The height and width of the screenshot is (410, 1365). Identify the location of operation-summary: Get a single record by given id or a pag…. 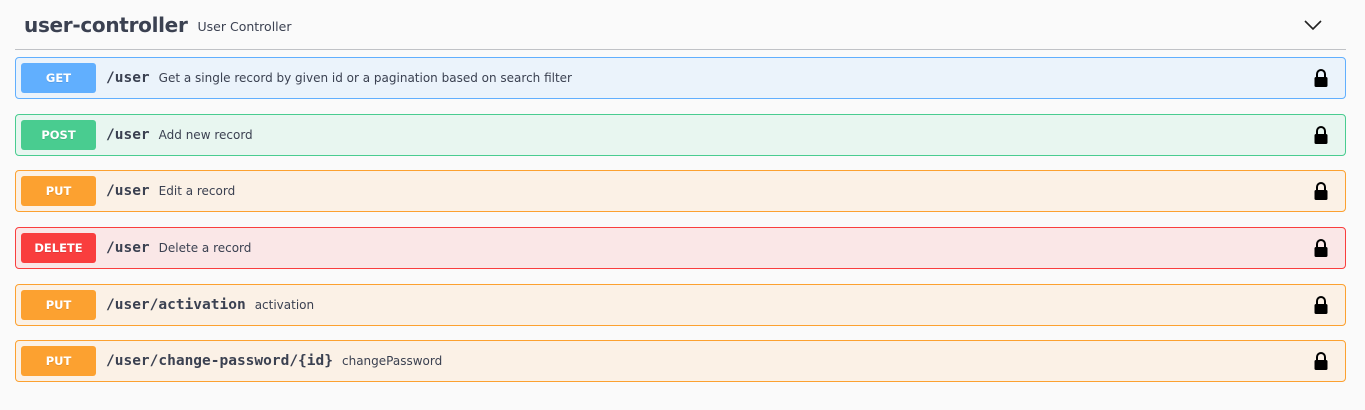
(365, 78).